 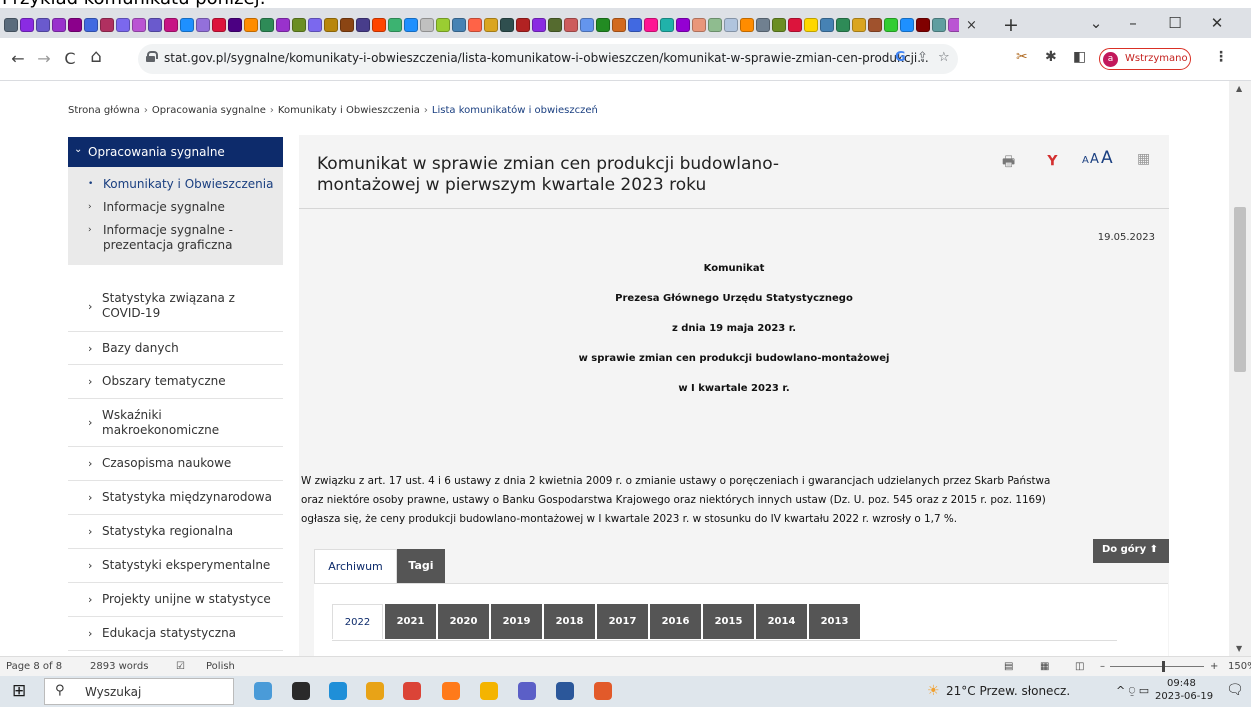 What do you see at coordinates (220, 666) in the screenshot?
I see `language: Polish` at bounding box center [220, 666].